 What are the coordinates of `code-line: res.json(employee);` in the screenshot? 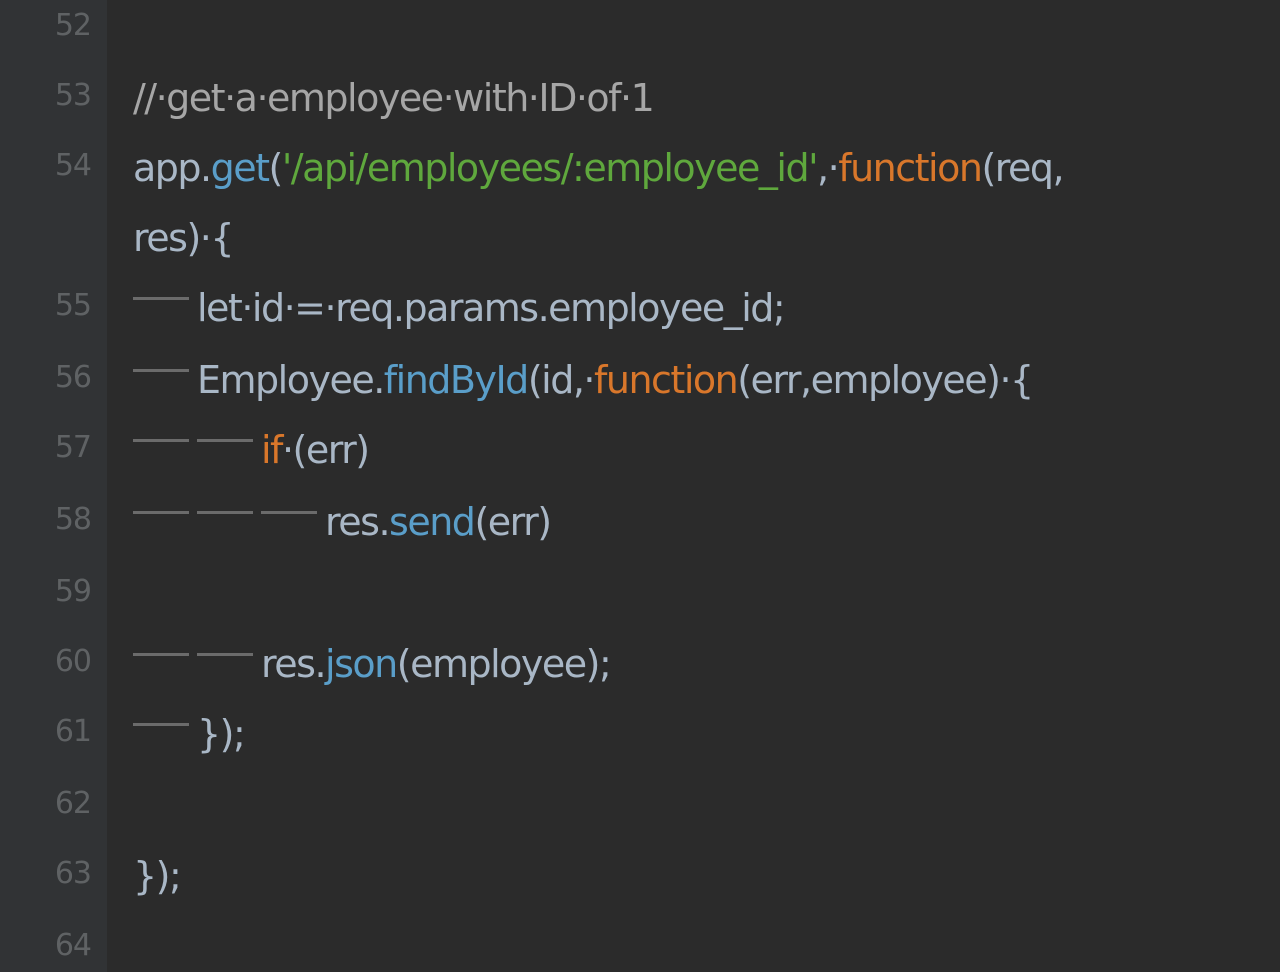 It's located at (372, 664).